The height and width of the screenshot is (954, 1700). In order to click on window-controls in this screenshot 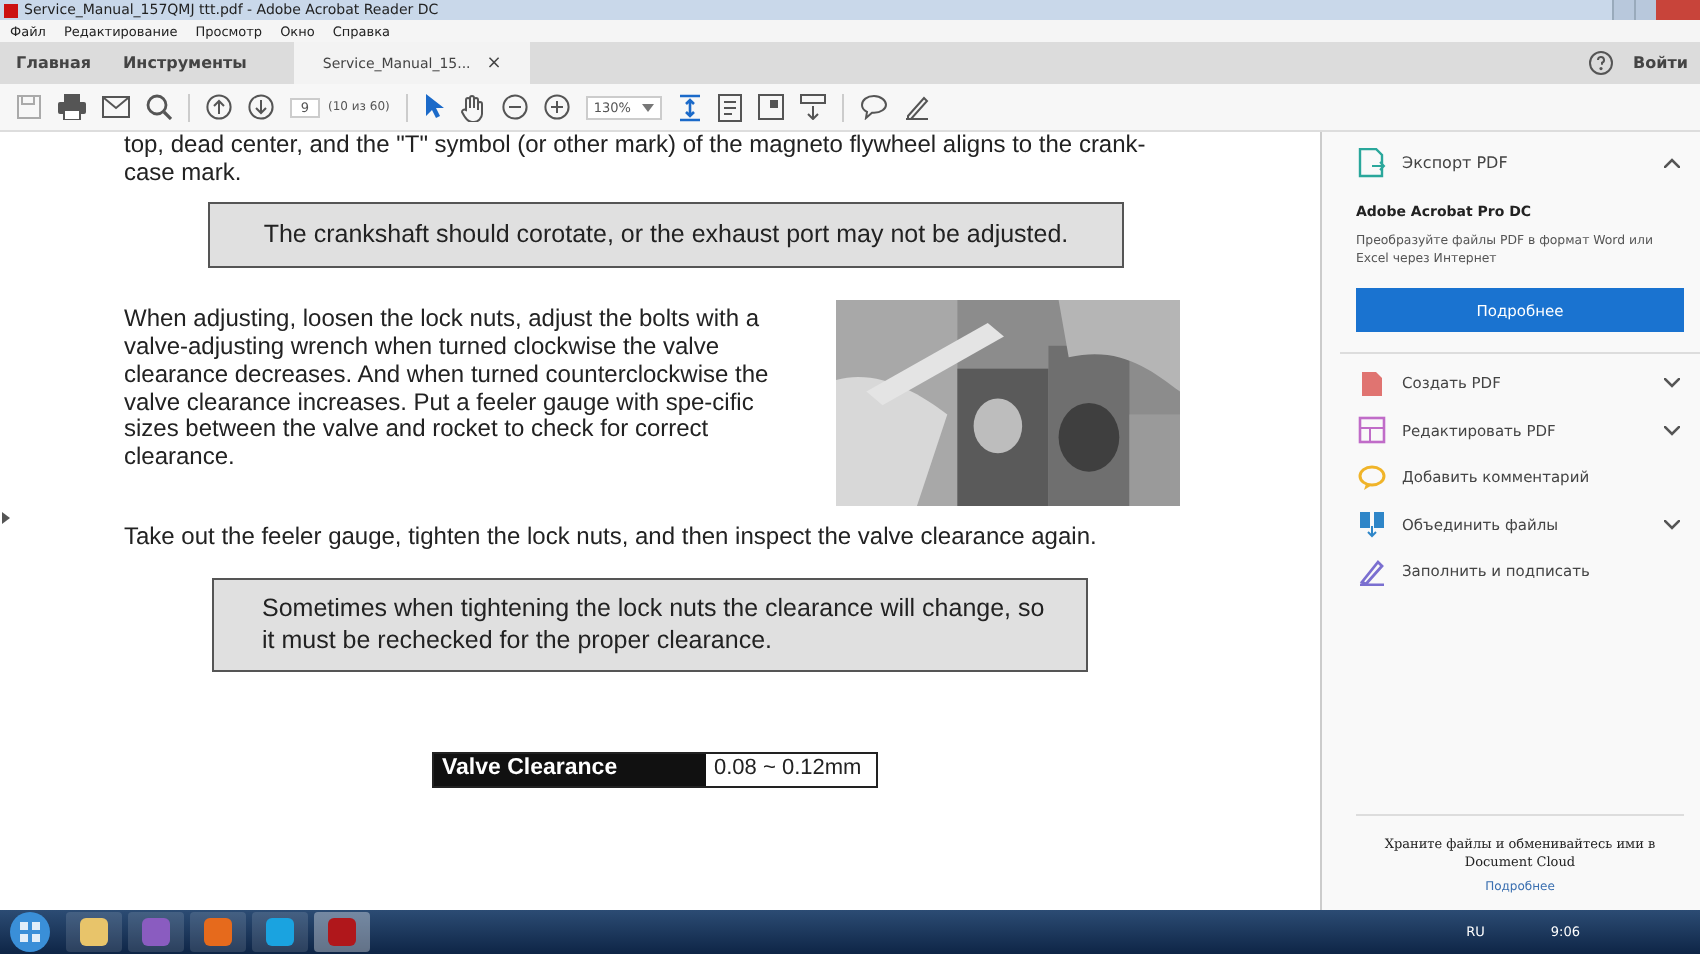, I will do `click(1656, 10)`.